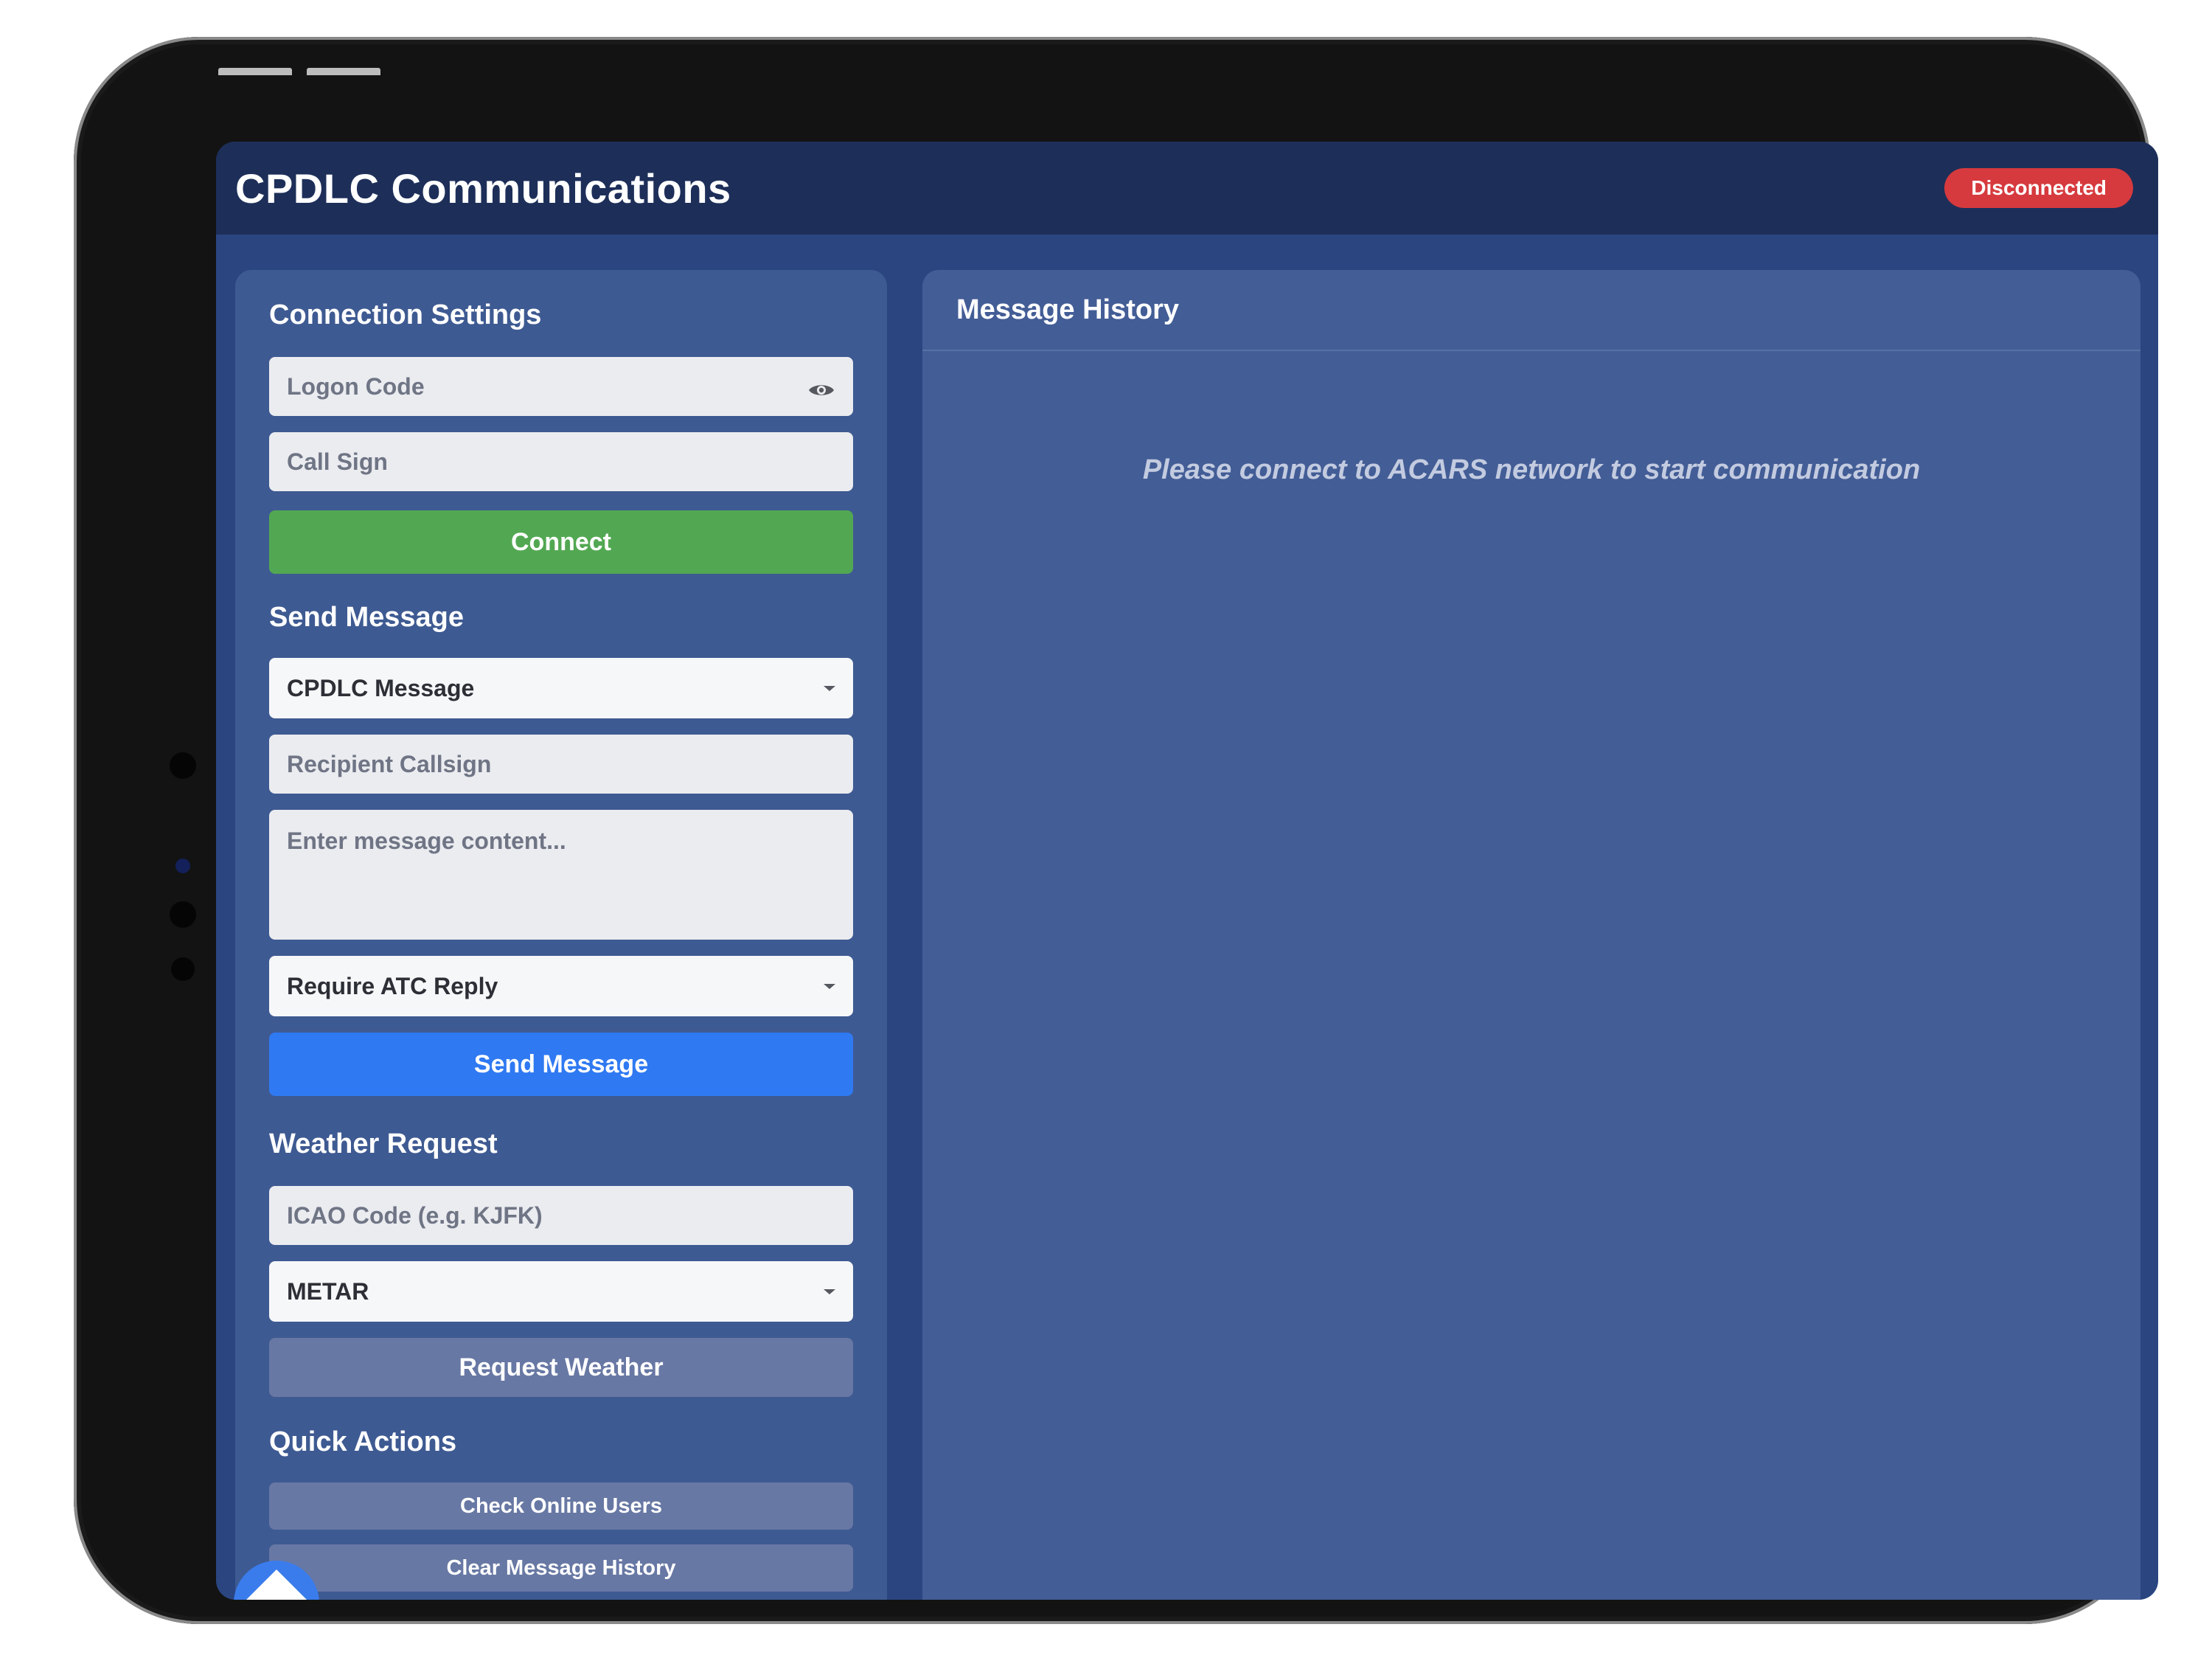  Describe the element at coordinates (381, 687) in the screenshot. I see `message-type-value: CPDLC Message` at that location.